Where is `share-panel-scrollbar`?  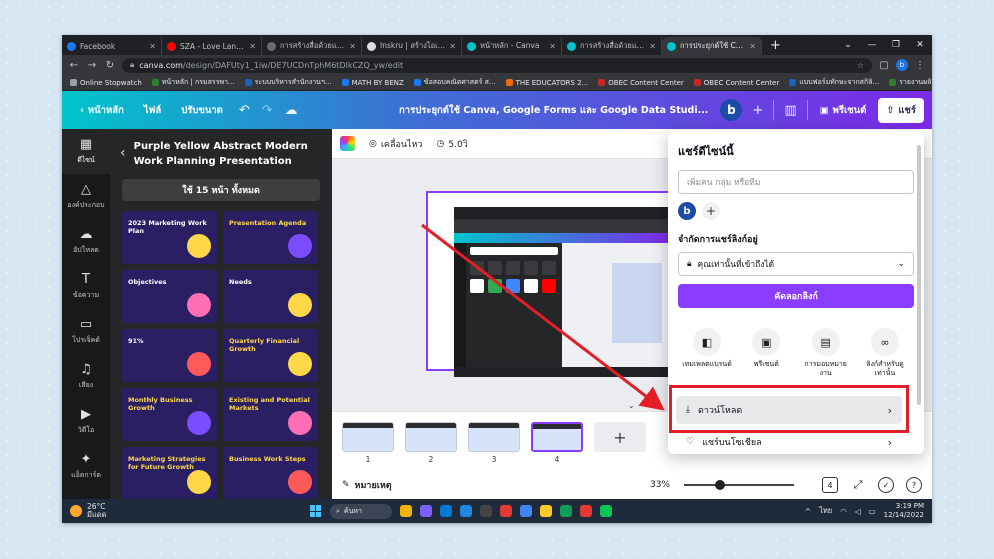
share-panel-scrollbar is located at coordinates (919, 275).